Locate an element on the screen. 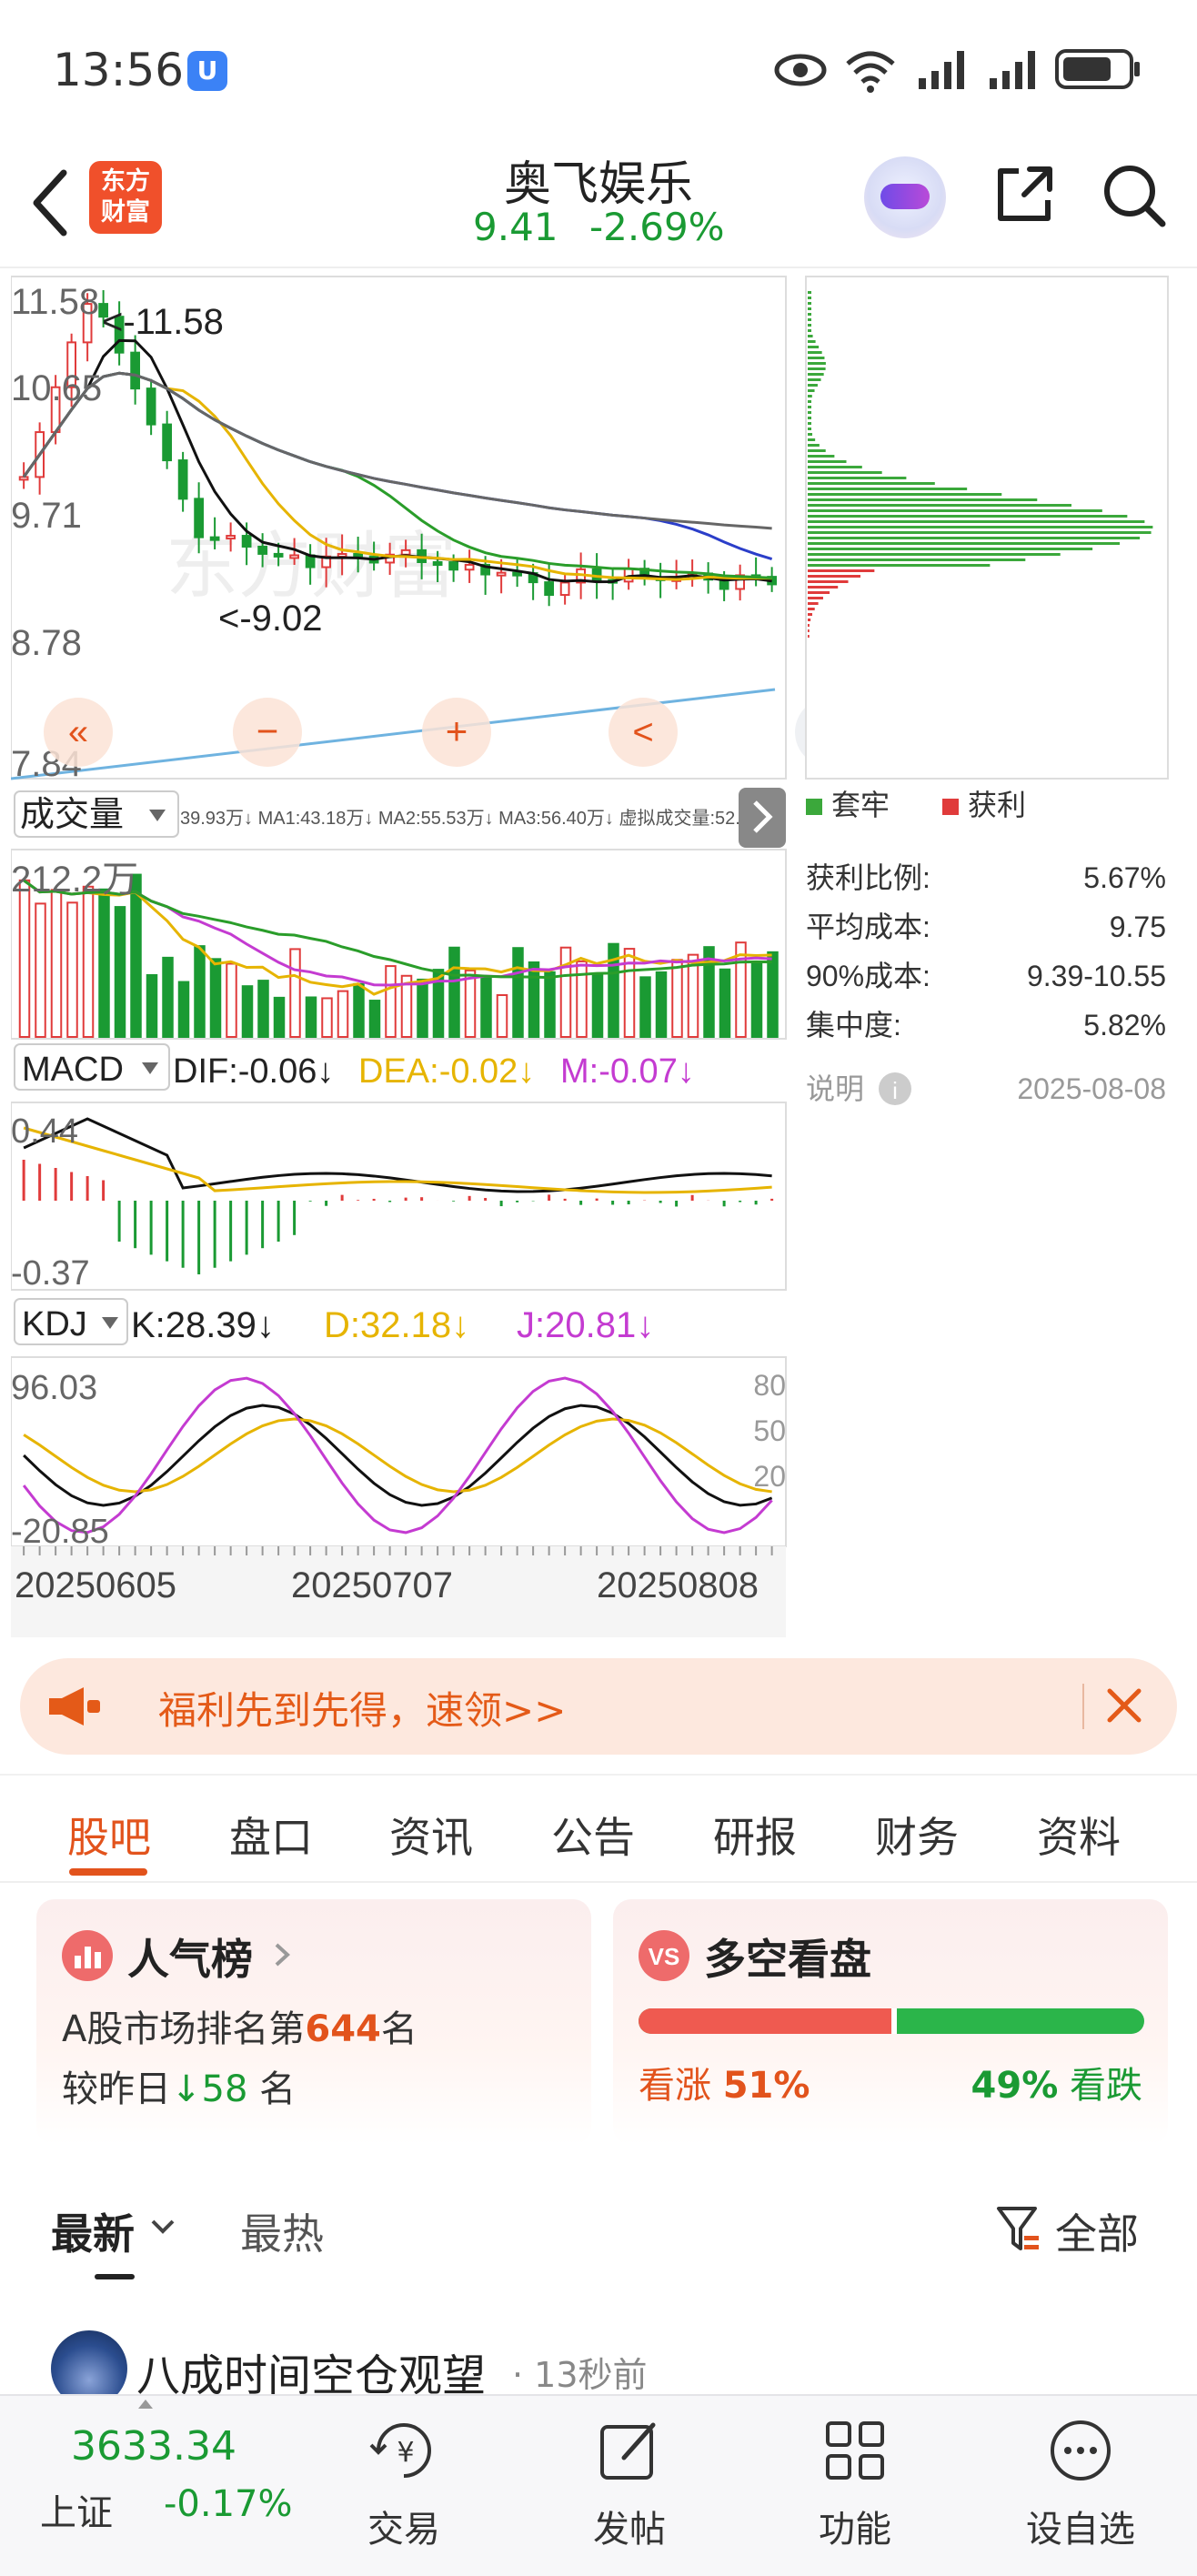 The height and width of the screenshot is (2576, 1197). zoom-in-icon: + is located at coordinates (457, 730).